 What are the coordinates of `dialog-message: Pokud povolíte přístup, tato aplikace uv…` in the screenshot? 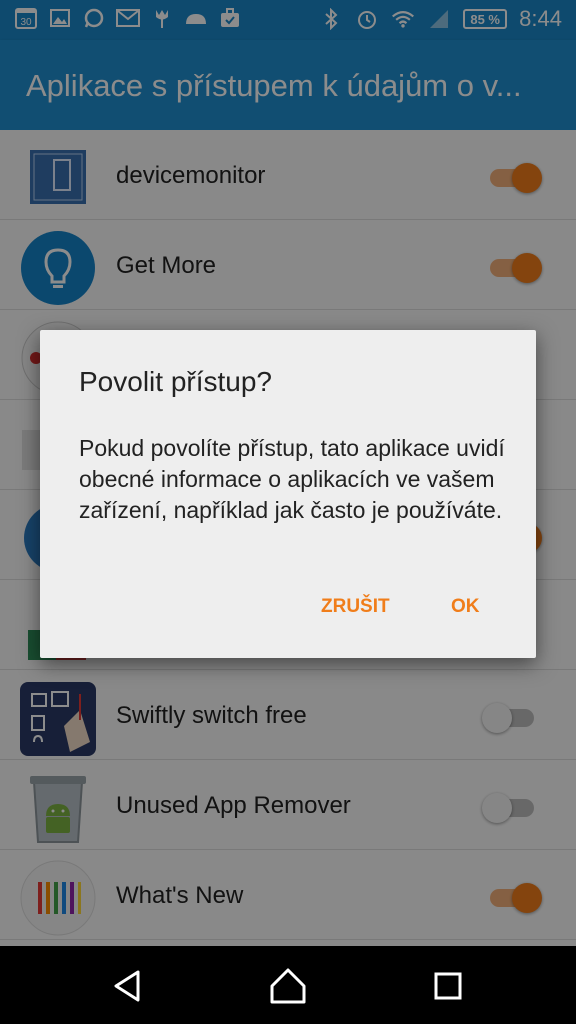 It's located at (292, 479).